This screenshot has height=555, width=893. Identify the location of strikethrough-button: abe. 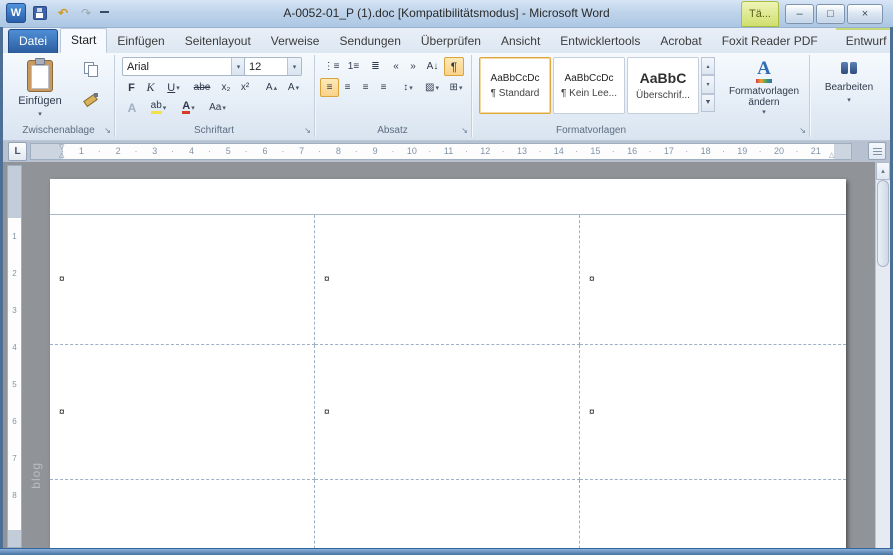
(202, 87).